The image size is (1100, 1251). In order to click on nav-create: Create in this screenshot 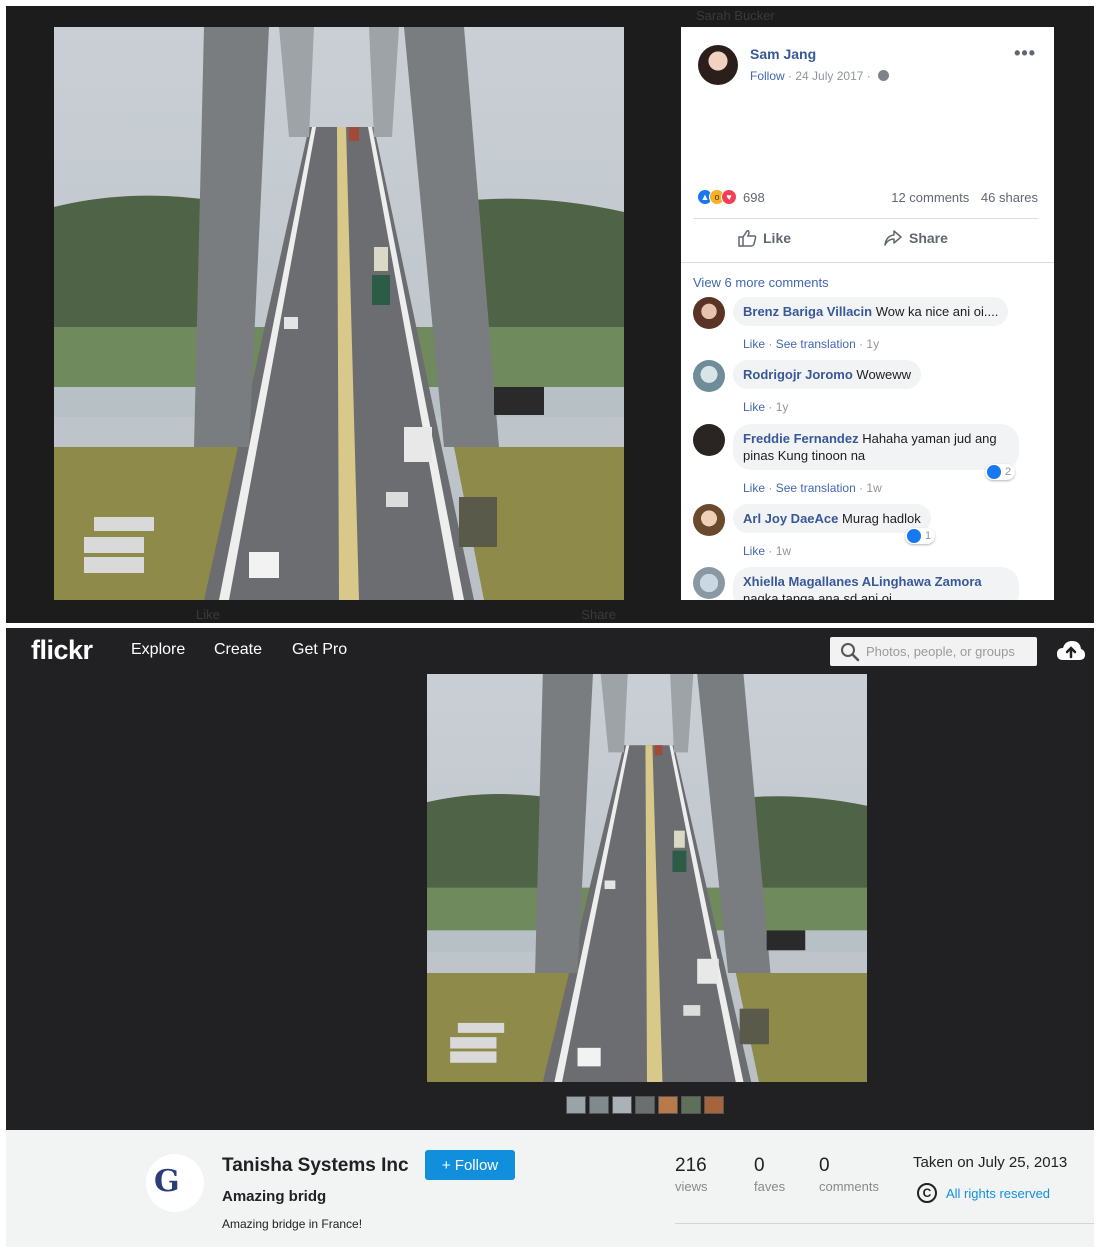, I will do `click(238, 650)`.